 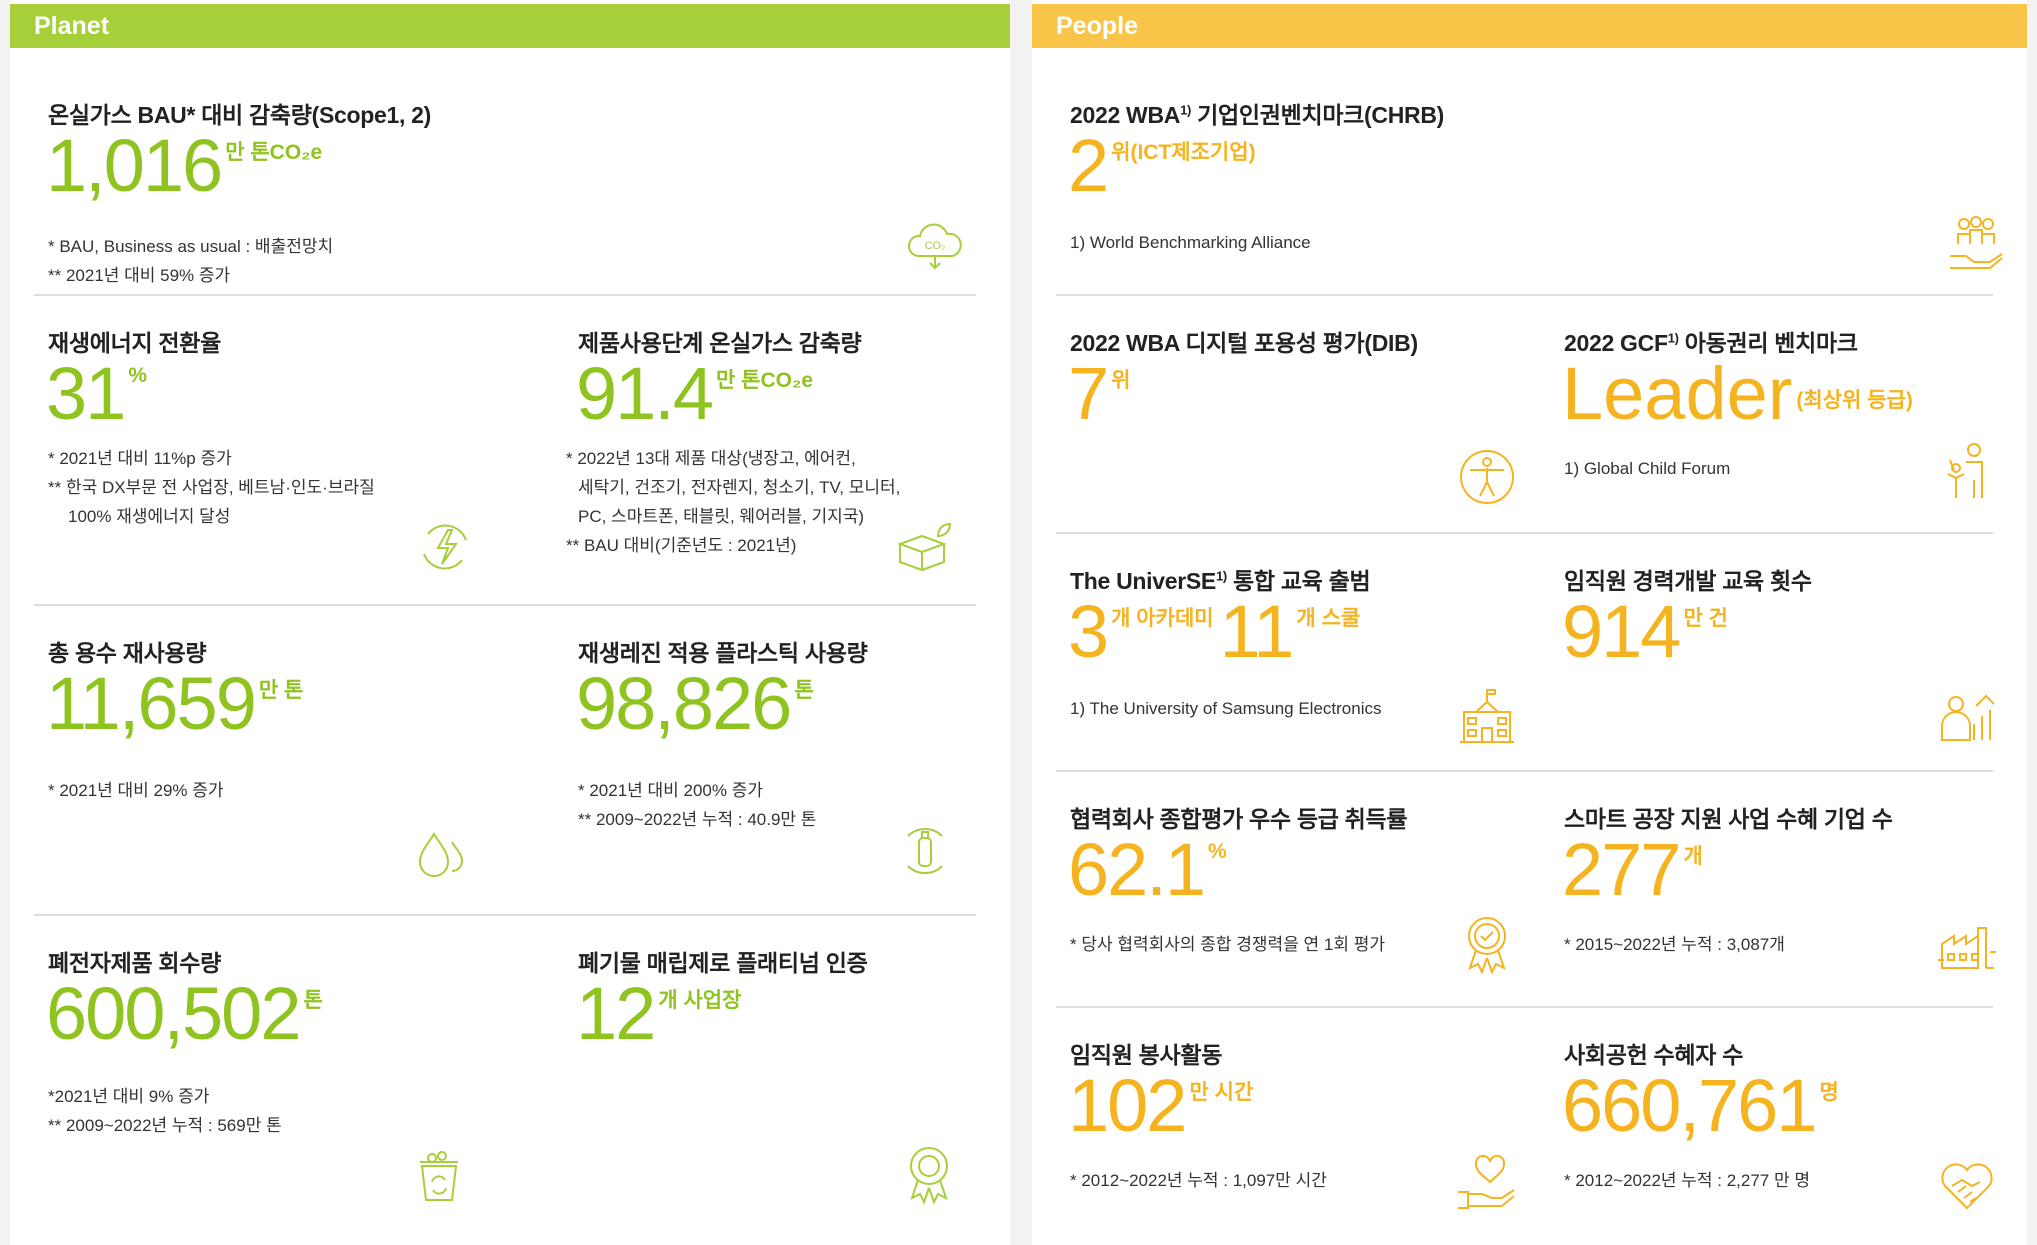 What do you see at coordinates (1967, 943) in the screenshot?
I see `factory-icon` at bounding box center [1967, 943].